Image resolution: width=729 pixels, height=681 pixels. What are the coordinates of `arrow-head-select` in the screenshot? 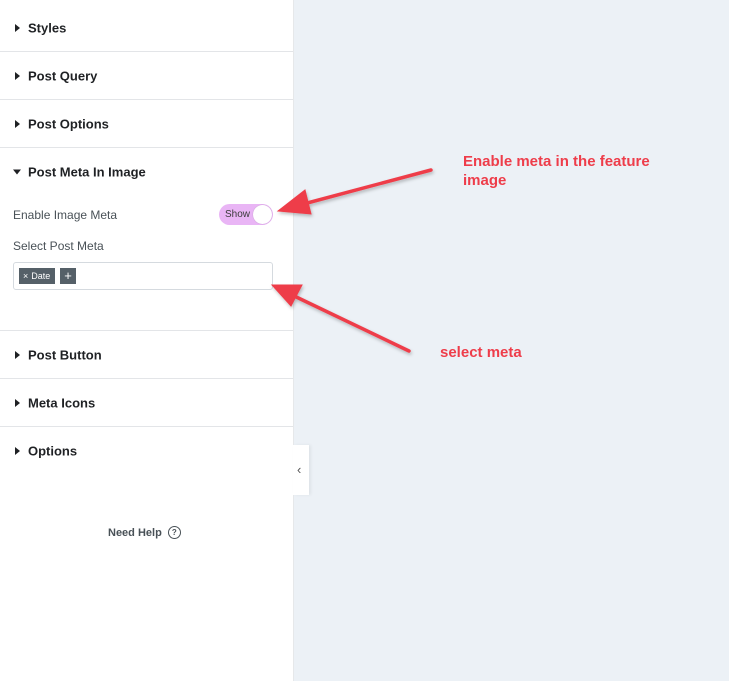 It's located at (286, 295).